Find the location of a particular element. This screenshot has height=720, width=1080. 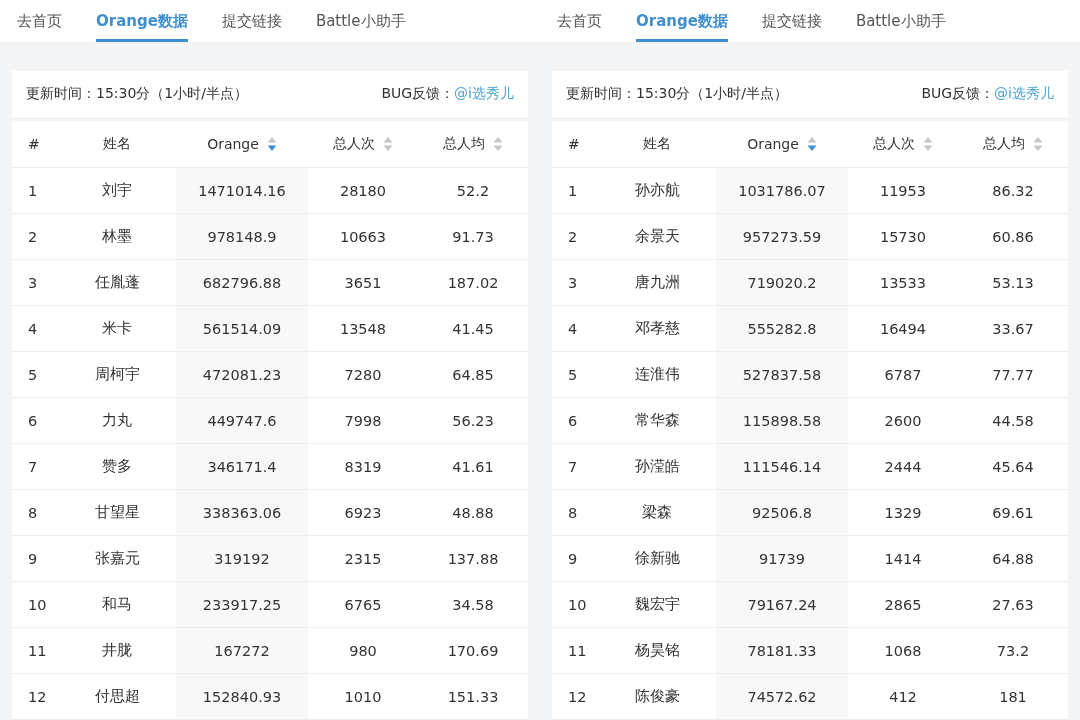

table-cell: 555282.8 is located at coordinates (782, 329).